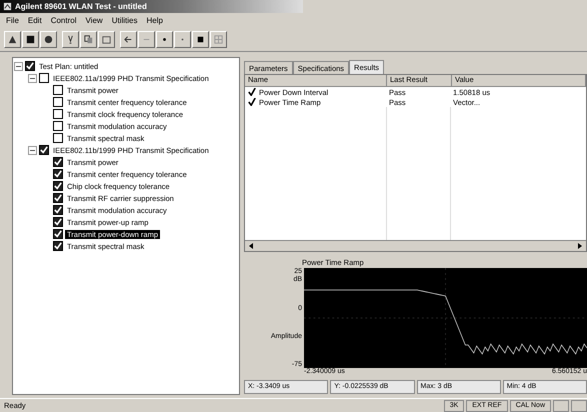 The height and width of the screenshot is (412, 587). I want to click on square-icon, so click(30, 39).